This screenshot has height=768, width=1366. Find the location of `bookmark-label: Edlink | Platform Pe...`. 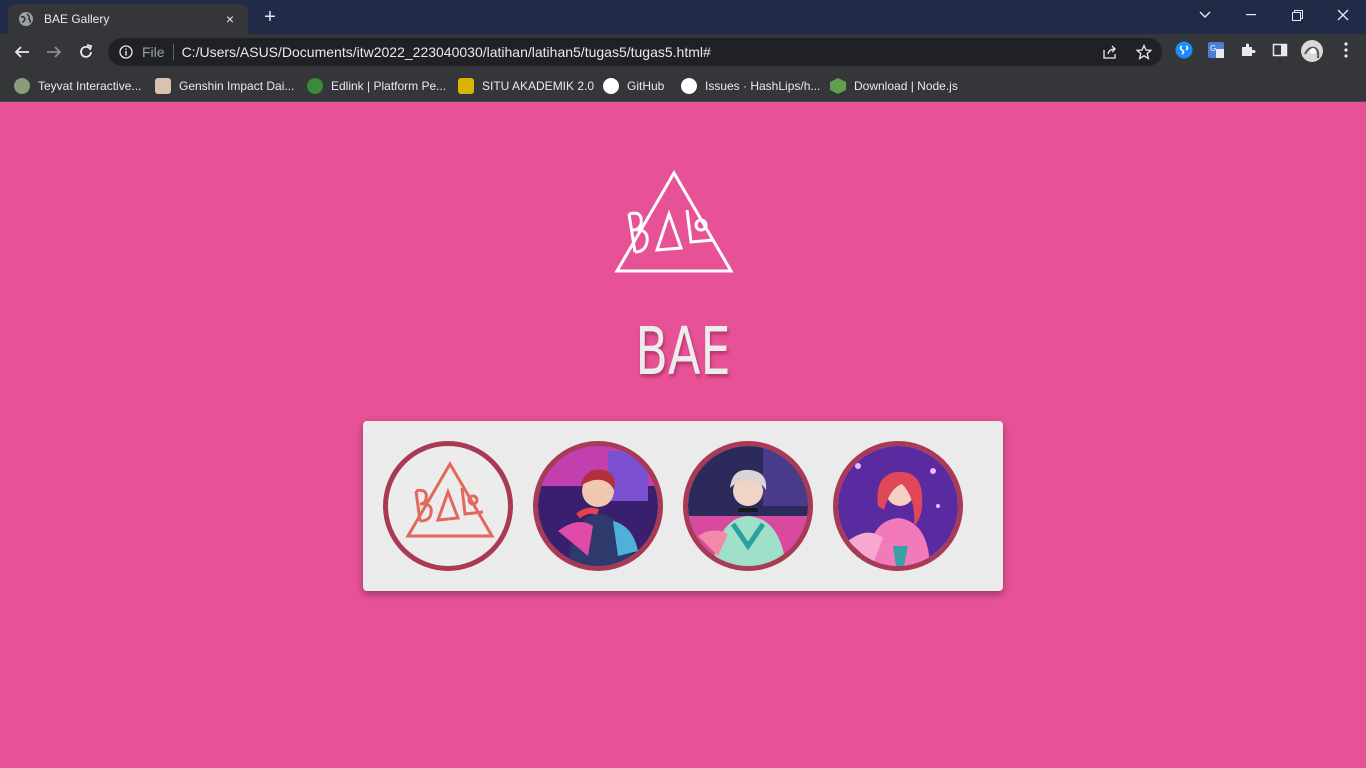

bookmark-label: Edlink | Platform Pe... is located at coordinates (389, 86).